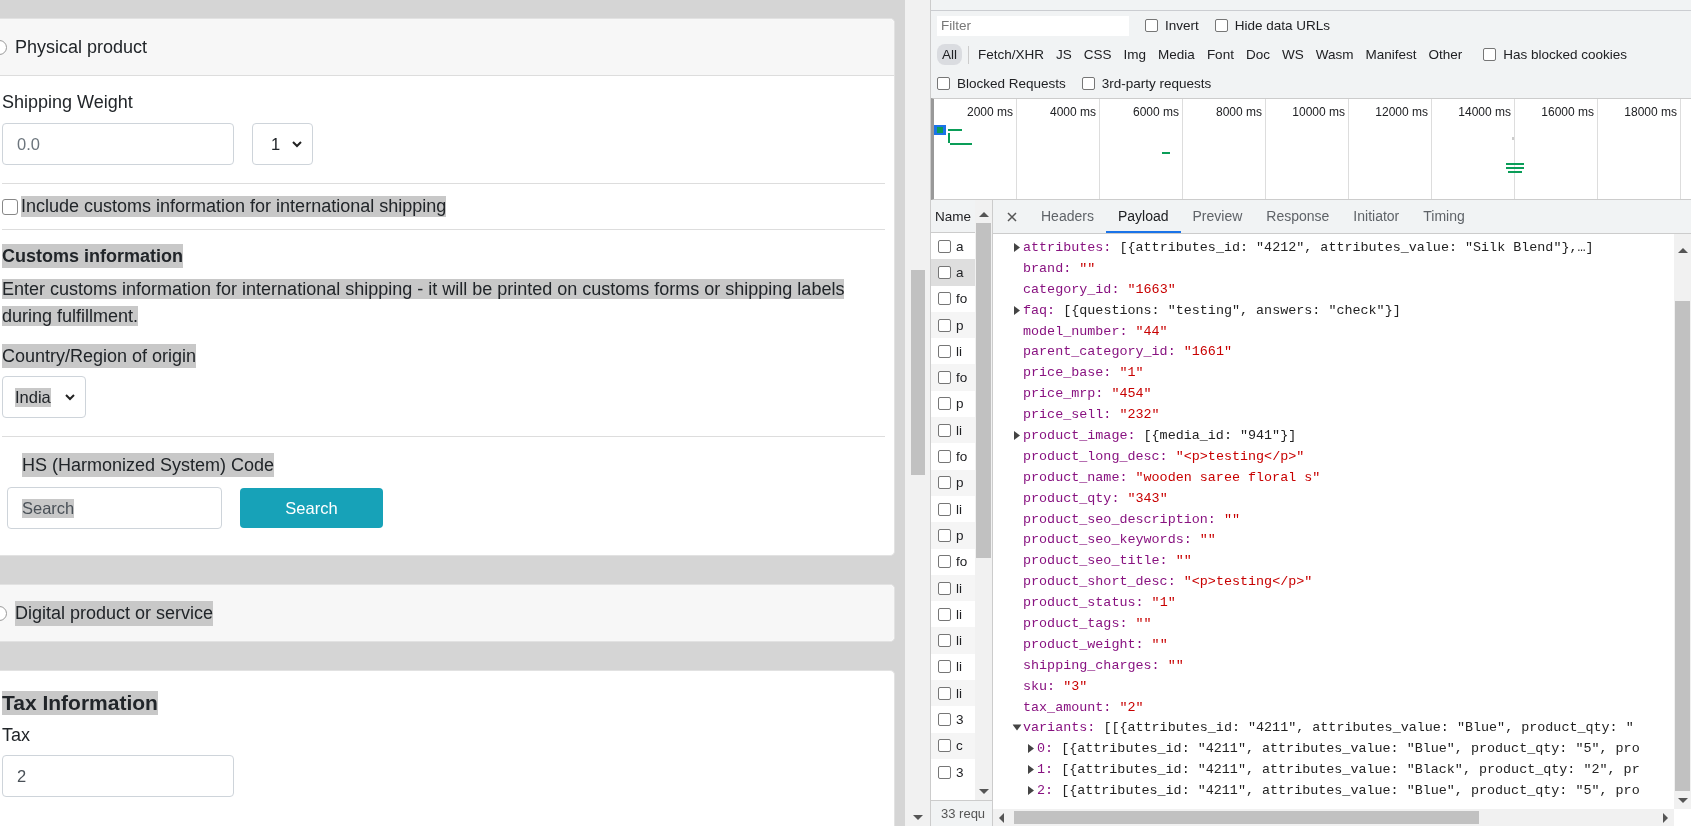 This screenshot has width=1691, height=826. I want to click on type-filter: All, so click(949, 54).